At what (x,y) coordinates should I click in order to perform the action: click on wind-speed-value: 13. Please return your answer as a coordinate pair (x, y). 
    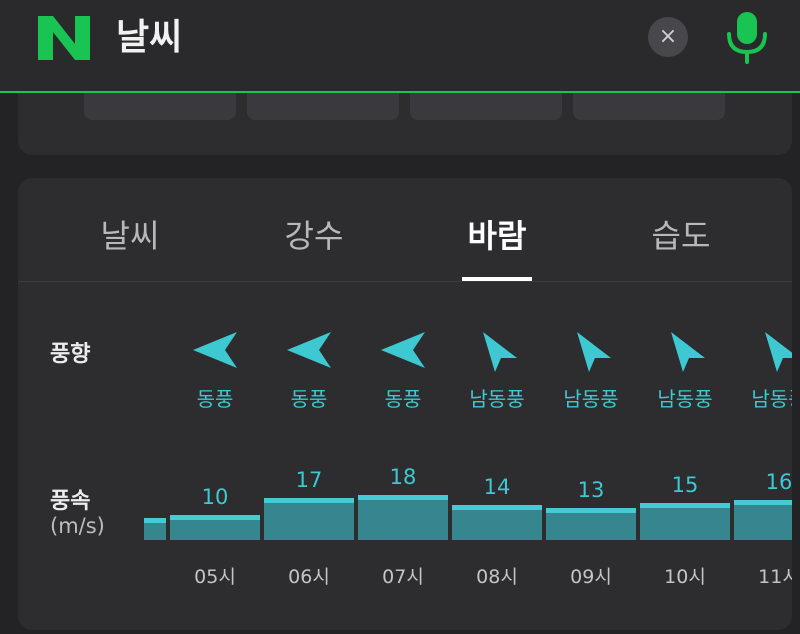
    Looking at the image, I should click on (591, 489).